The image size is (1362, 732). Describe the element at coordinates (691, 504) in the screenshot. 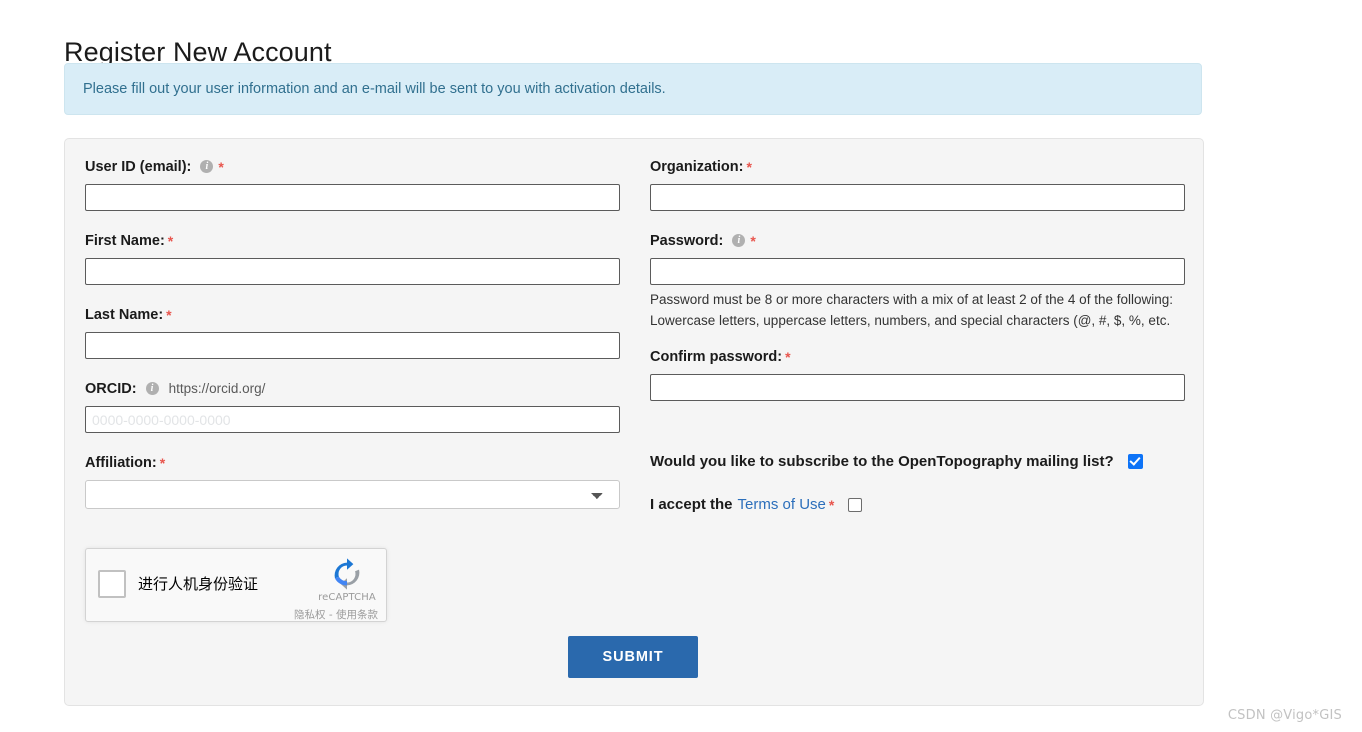

I see `accept-terms-lead: I accept the` at that location.